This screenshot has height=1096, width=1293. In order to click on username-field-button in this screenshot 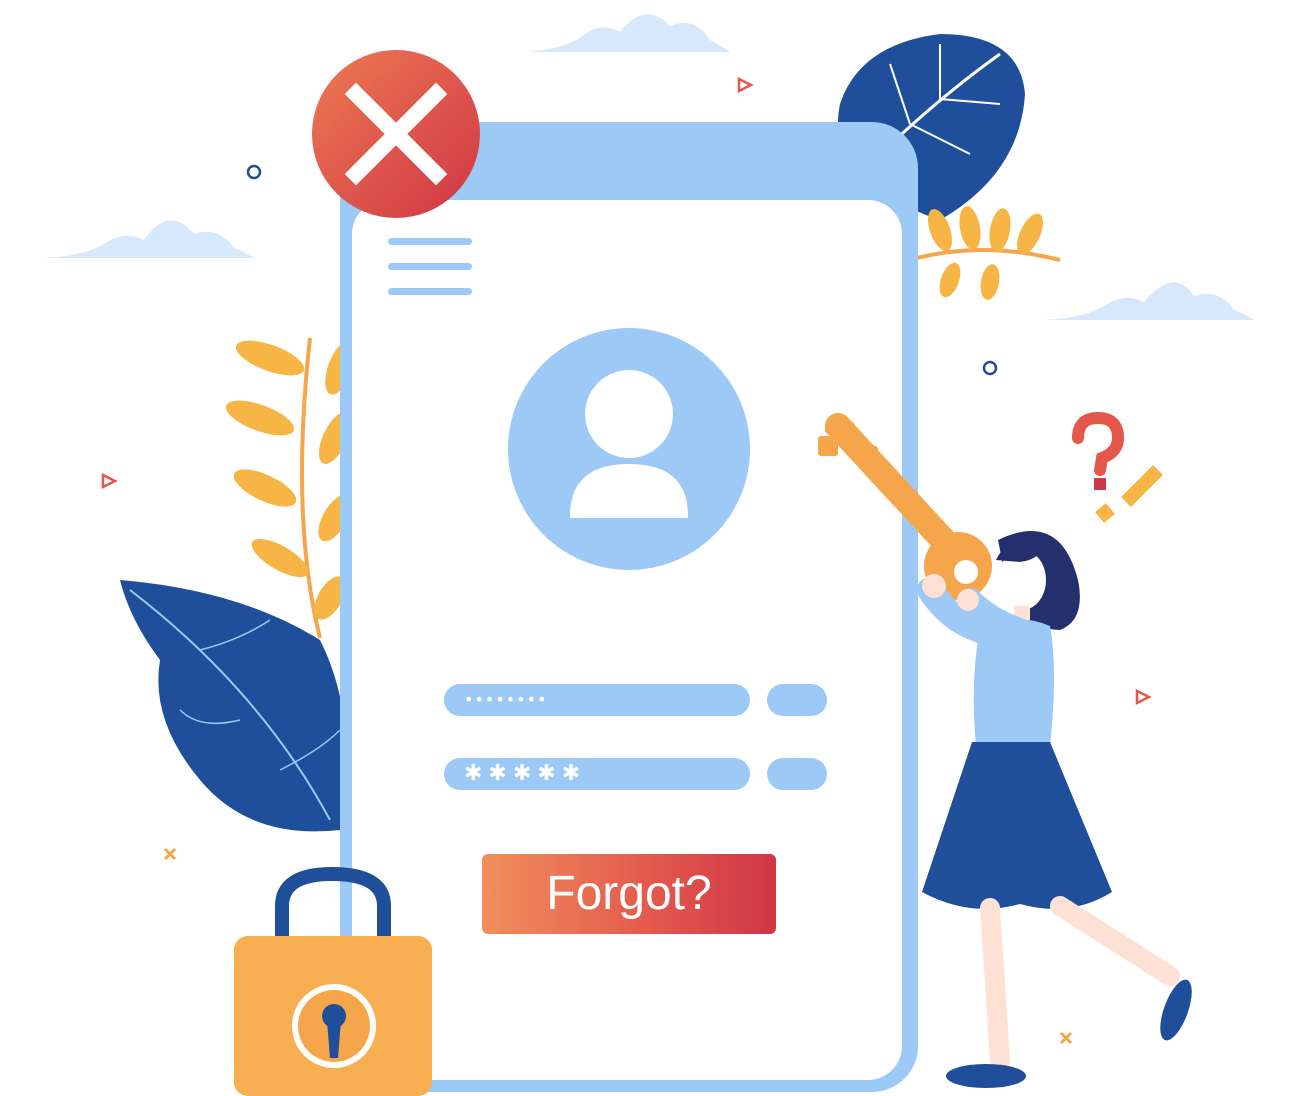, I will do `click(797, 700)`.